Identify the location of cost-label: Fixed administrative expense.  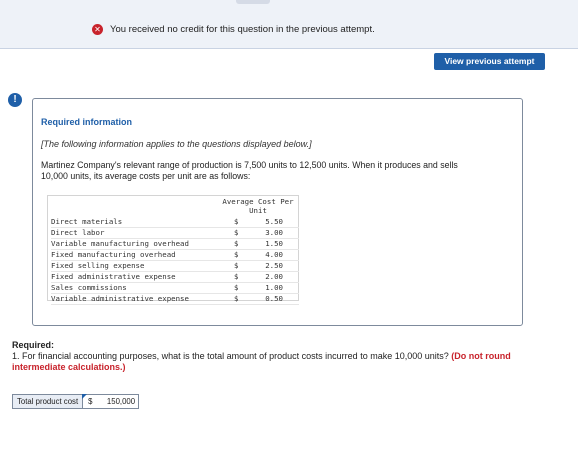
(113, 276).